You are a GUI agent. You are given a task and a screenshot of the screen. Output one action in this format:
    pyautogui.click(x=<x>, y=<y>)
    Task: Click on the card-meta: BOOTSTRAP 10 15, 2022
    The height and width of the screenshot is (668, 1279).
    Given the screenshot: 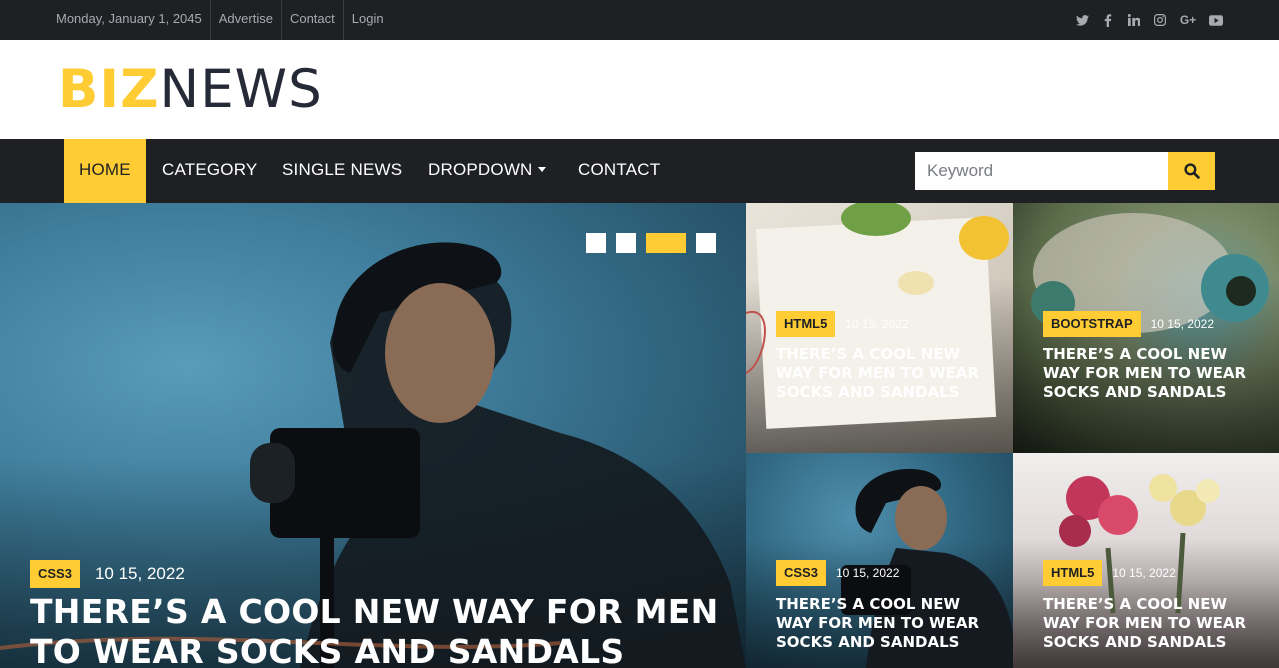 What is the action you would take?
    pyautogui.click(x=1128, y=324)
    